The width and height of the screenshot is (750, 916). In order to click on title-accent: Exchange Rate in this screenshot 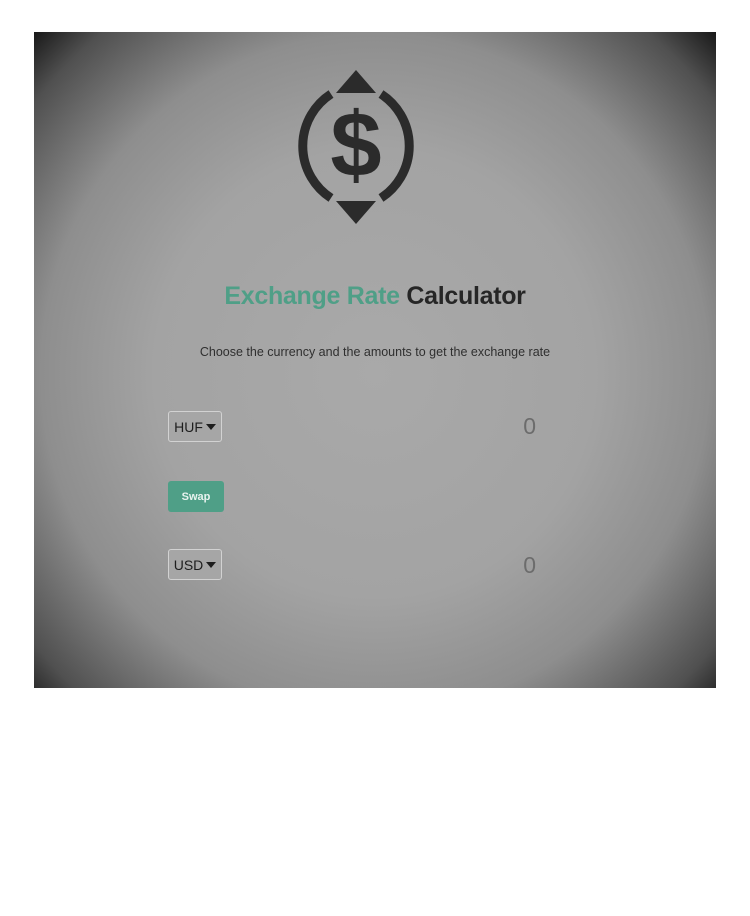, I will do `click(312, 296)`.